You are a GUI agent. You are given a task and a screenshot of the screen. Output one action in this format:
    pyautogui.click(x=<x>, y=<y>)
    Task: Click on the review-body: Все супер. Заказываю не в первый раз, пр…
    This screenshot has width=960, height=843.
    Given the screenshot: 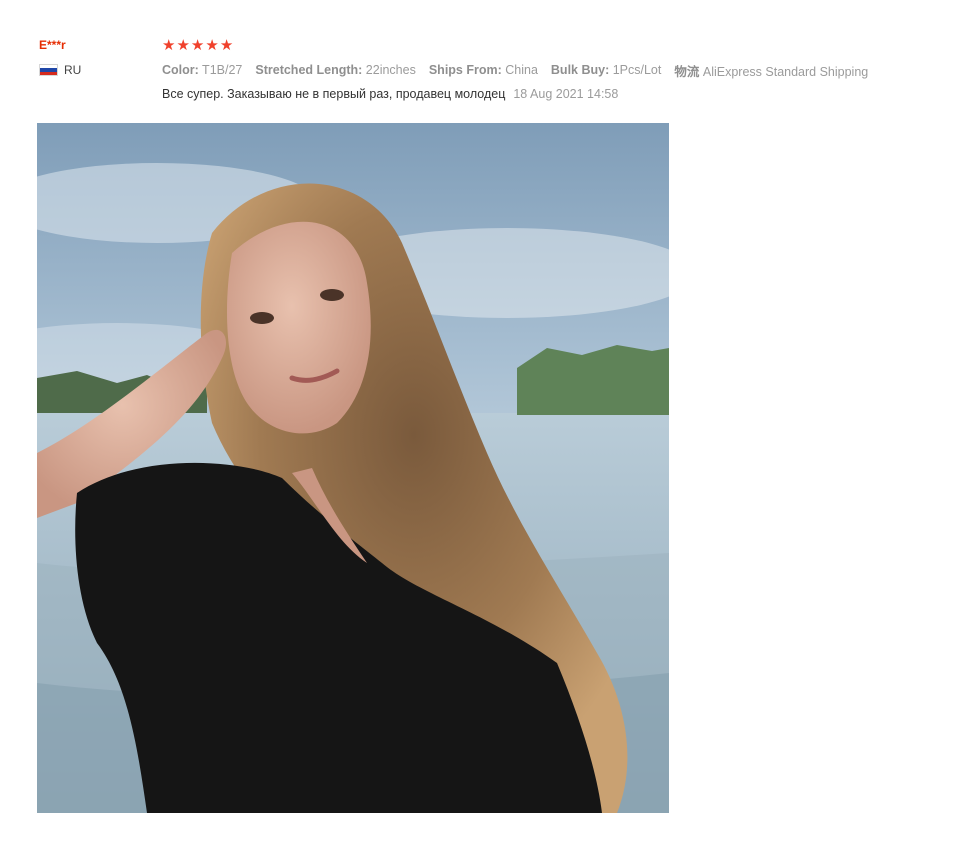 What is the action you would take?
    pyautogui.click(x=542, y=94)
    